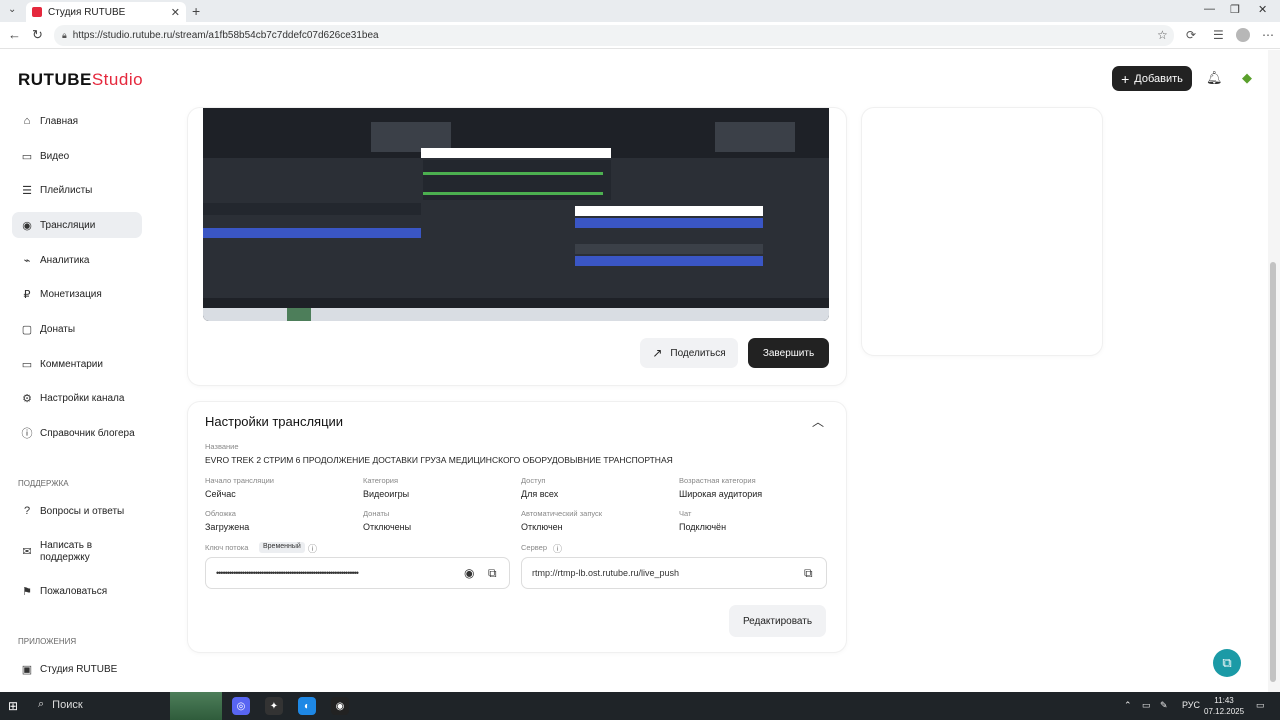 The width and height of the screenshot is (1280, 720). What do you see at coordinates (818, 421) in the screenshot?
I see `chevron-up-icon: ︿` at bounding box center [818, 421].